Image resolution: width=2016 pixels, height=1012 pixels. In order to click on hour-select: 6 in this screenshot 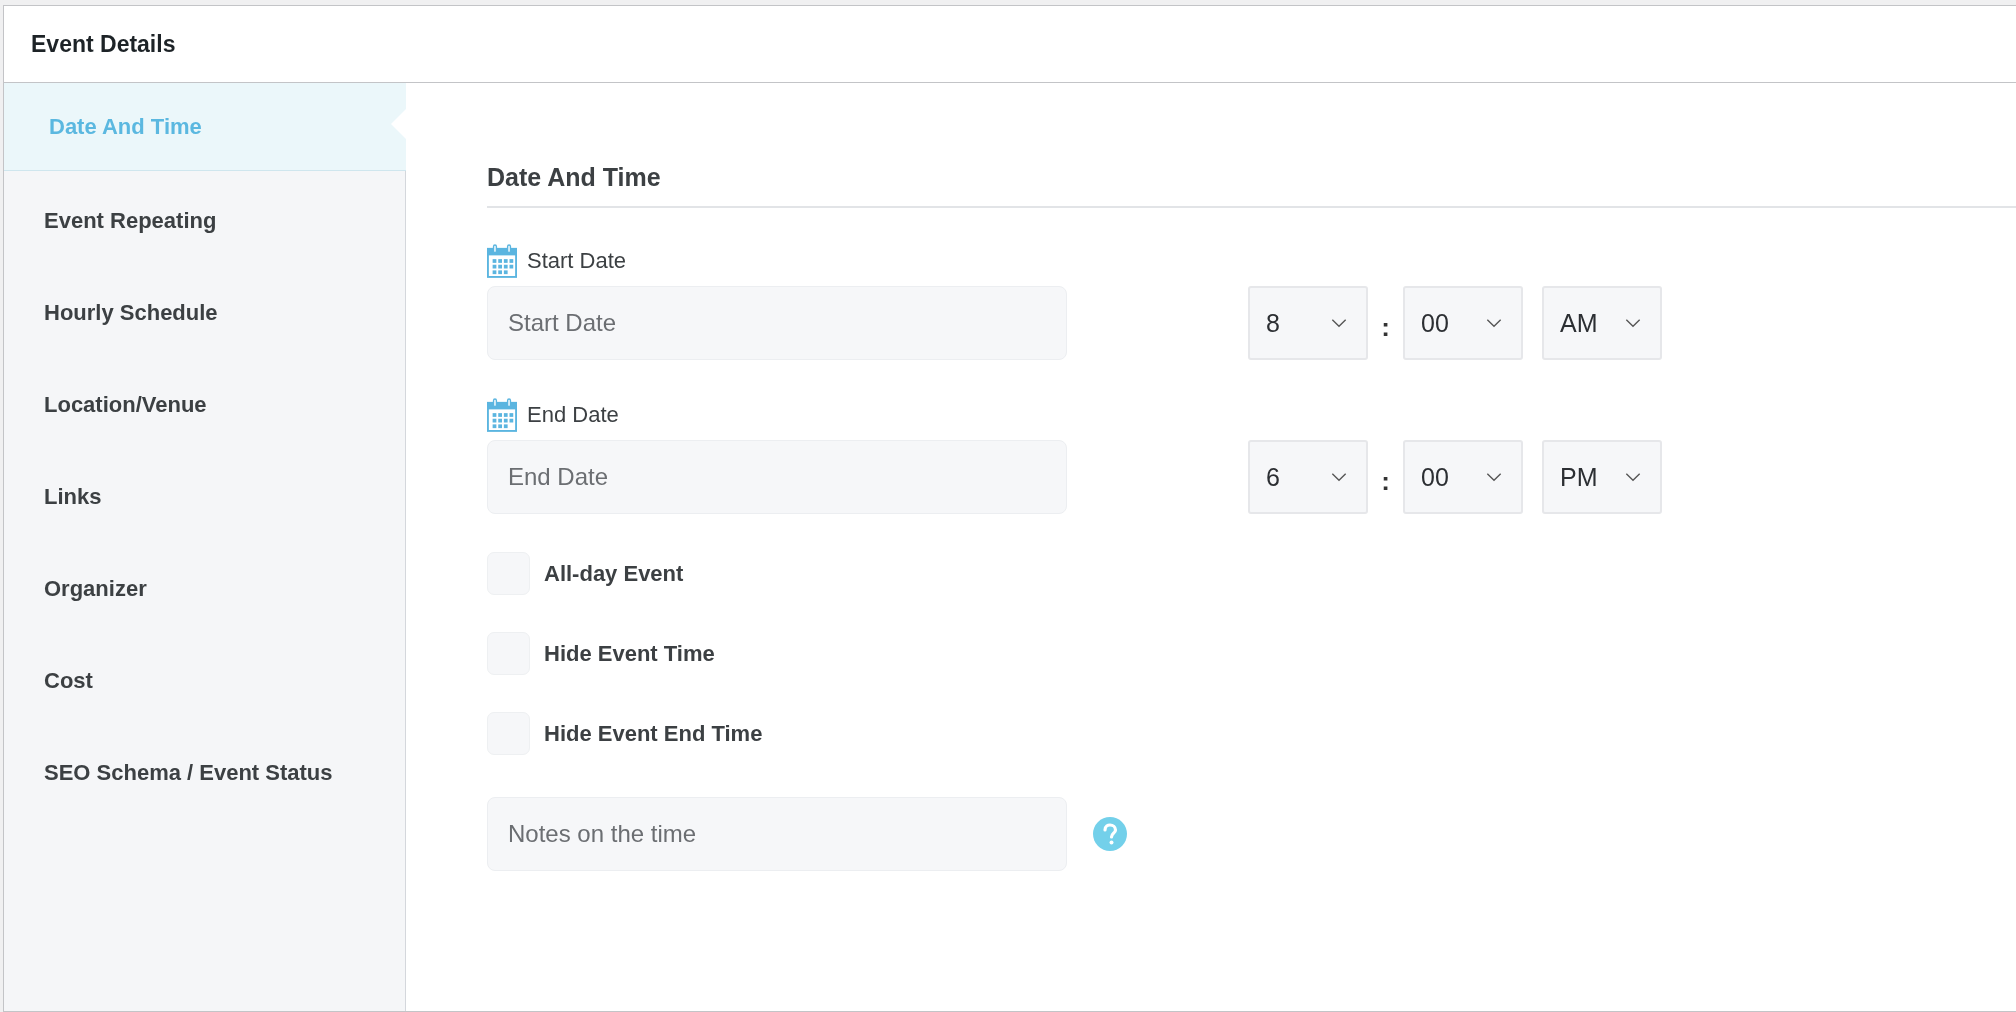, I will do `click(1308, 477)`.